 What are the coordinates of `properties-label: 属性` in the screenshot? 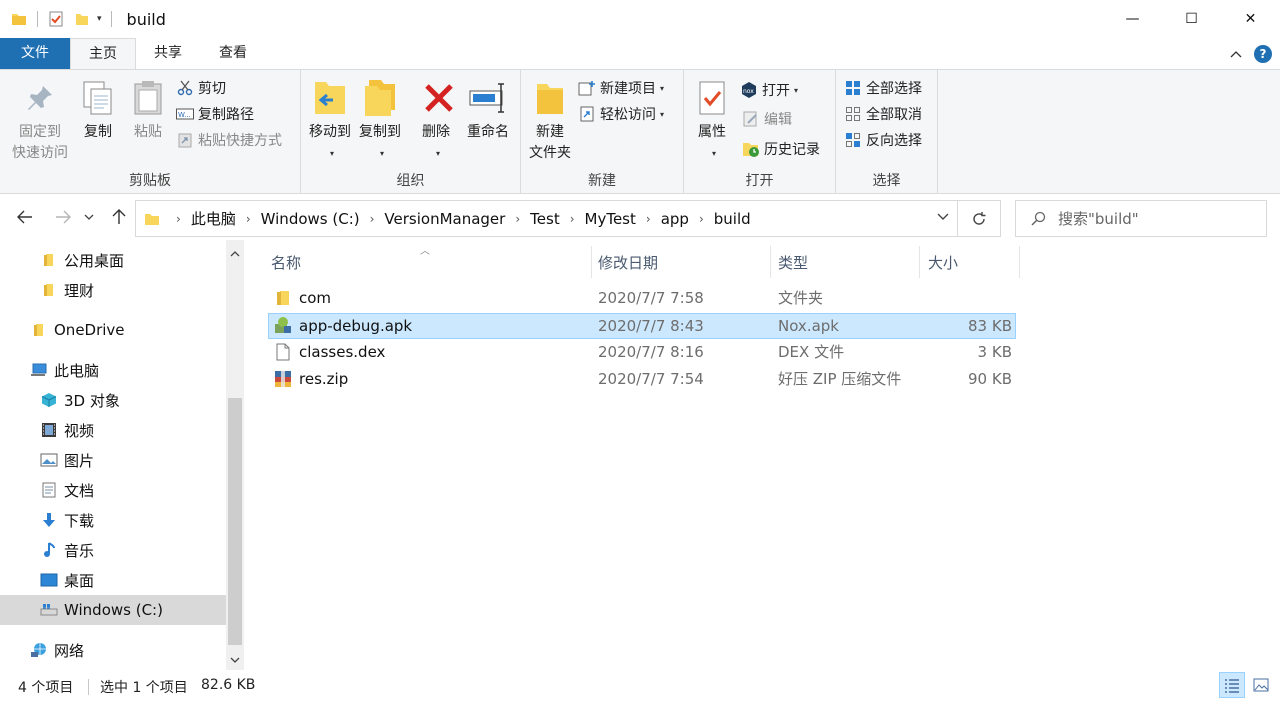 It's located at (712, 132).